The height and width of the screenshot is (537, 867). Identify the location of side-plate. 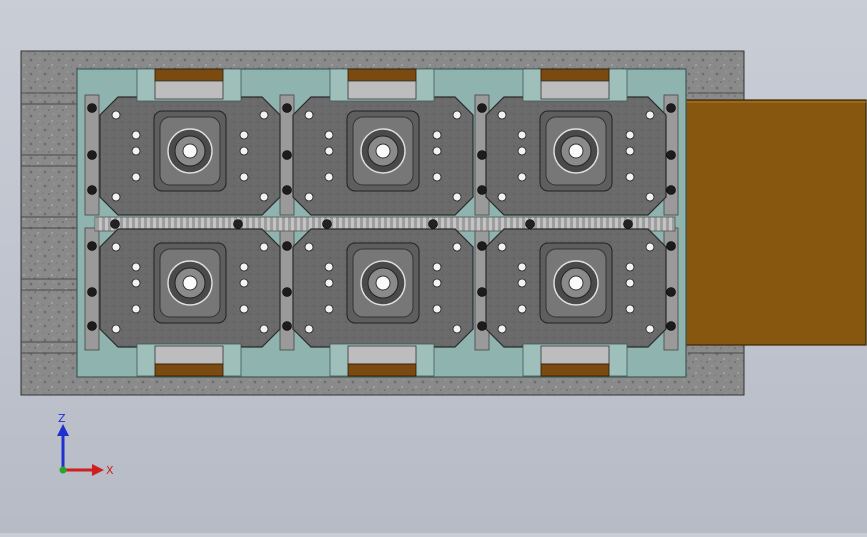
(776, 222).